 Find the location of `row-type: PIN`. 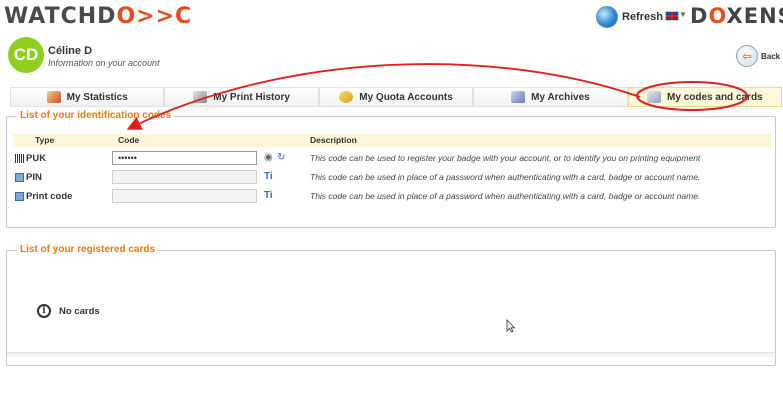

row-type: PIN is located at coordinates (28, 177).